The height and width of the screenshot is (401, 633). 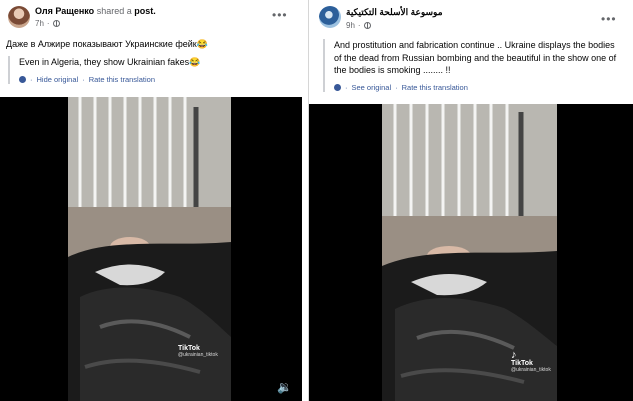 What do you see at coordinates (58, 79) in the screenshot?
I see `hide-original-link: Hide original` at bounding box center [58, 79].